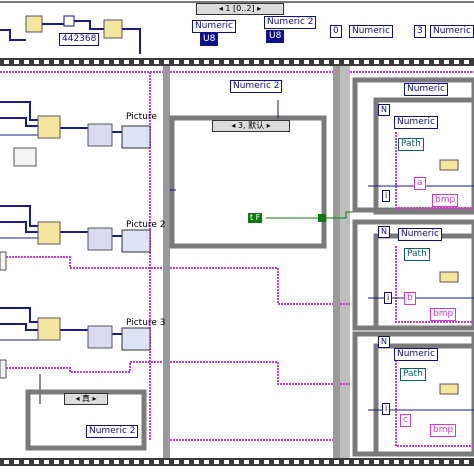 Image resolution: width=474 pixels, height=474 pixels. I want to click on draw-picture-icon, so click(100, 239).